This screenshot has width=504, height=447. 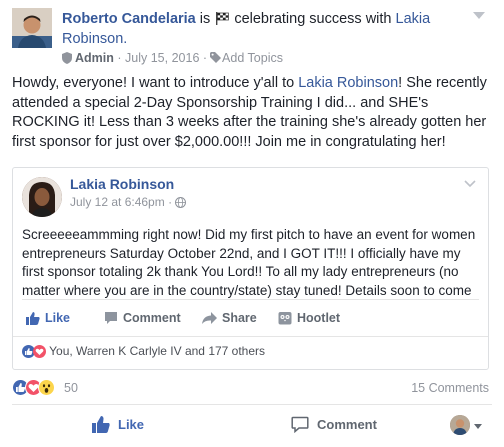 What do you see at coordinates (131, 424) in the screenshot?
I see `like-label: Like` at bounding box center [131, 424].